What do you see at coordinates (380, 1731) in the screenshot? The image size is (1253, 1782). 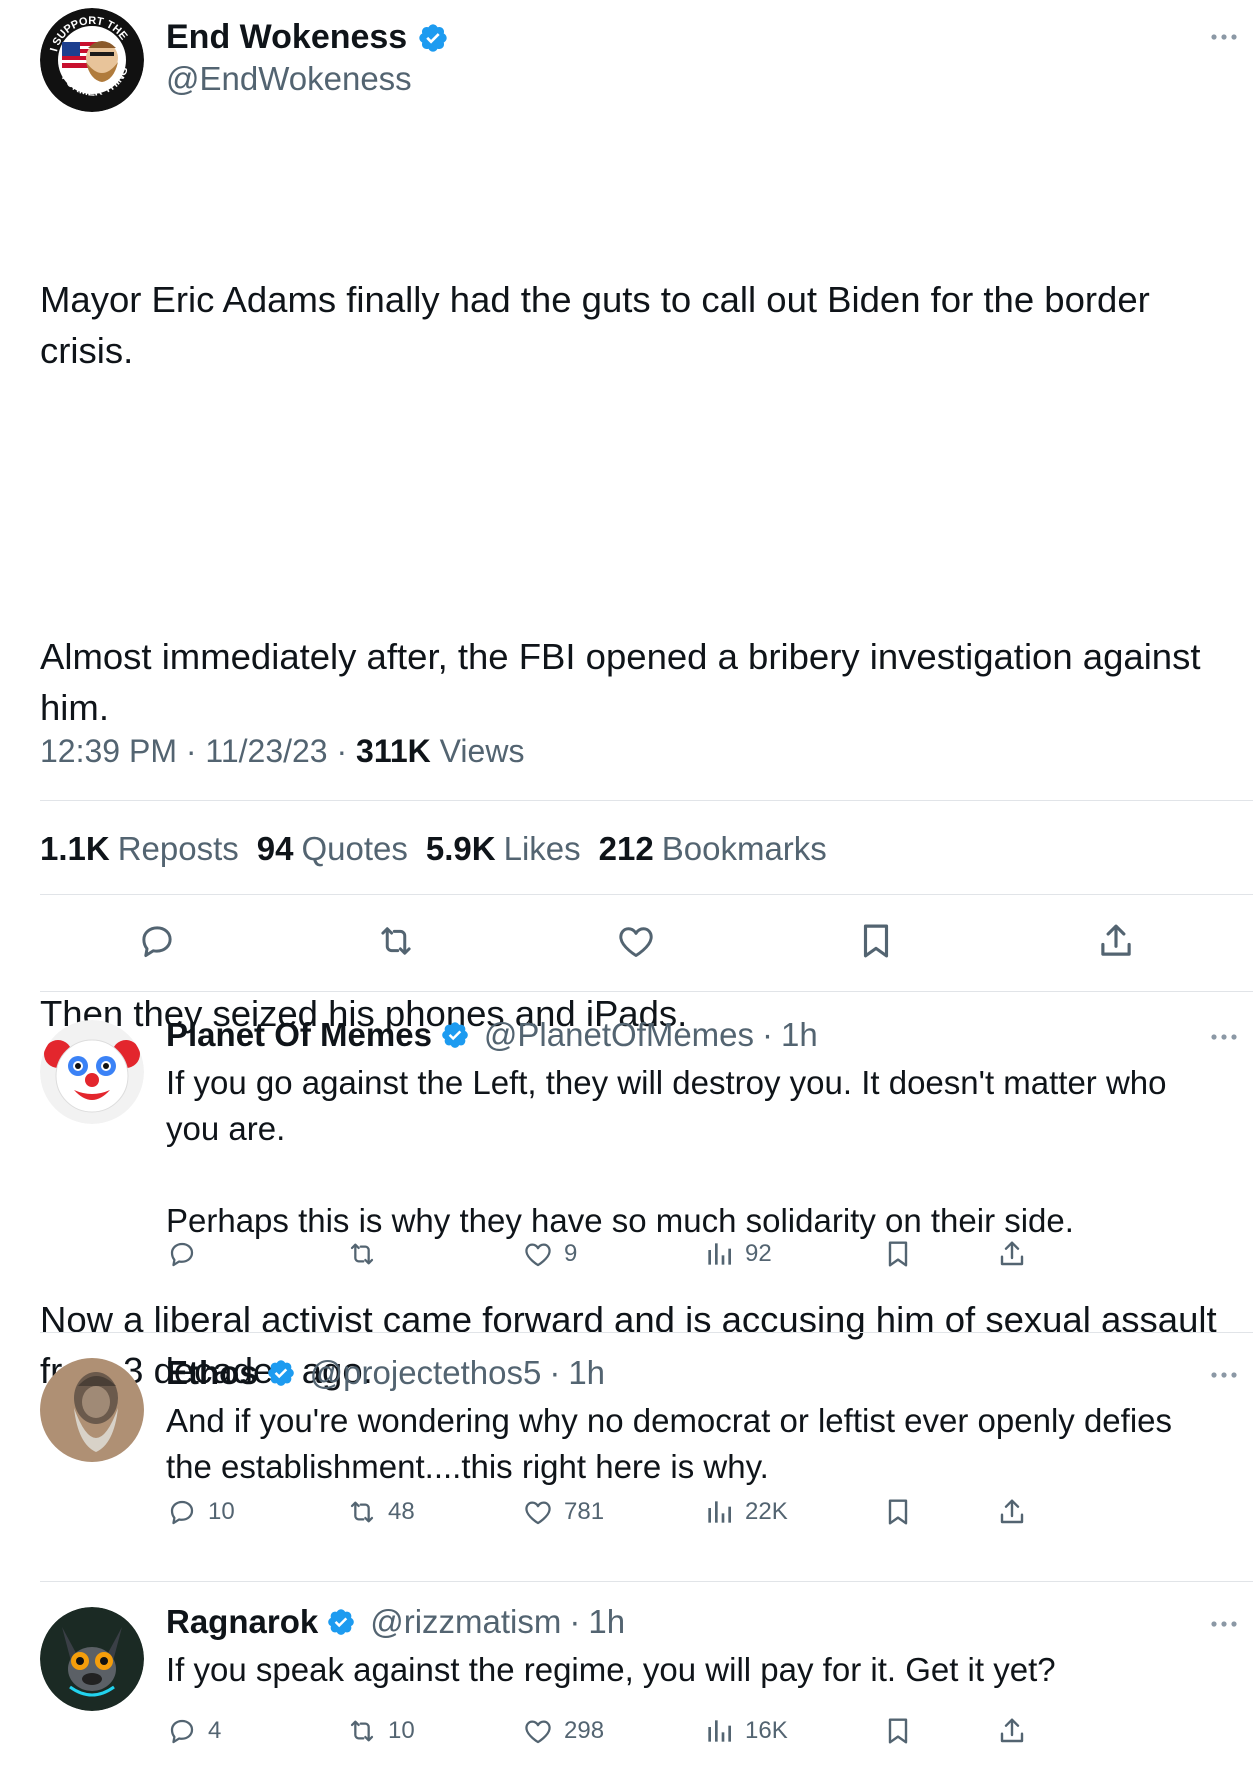 I see `repost-button: 10` at bounding box center [380, 1731].